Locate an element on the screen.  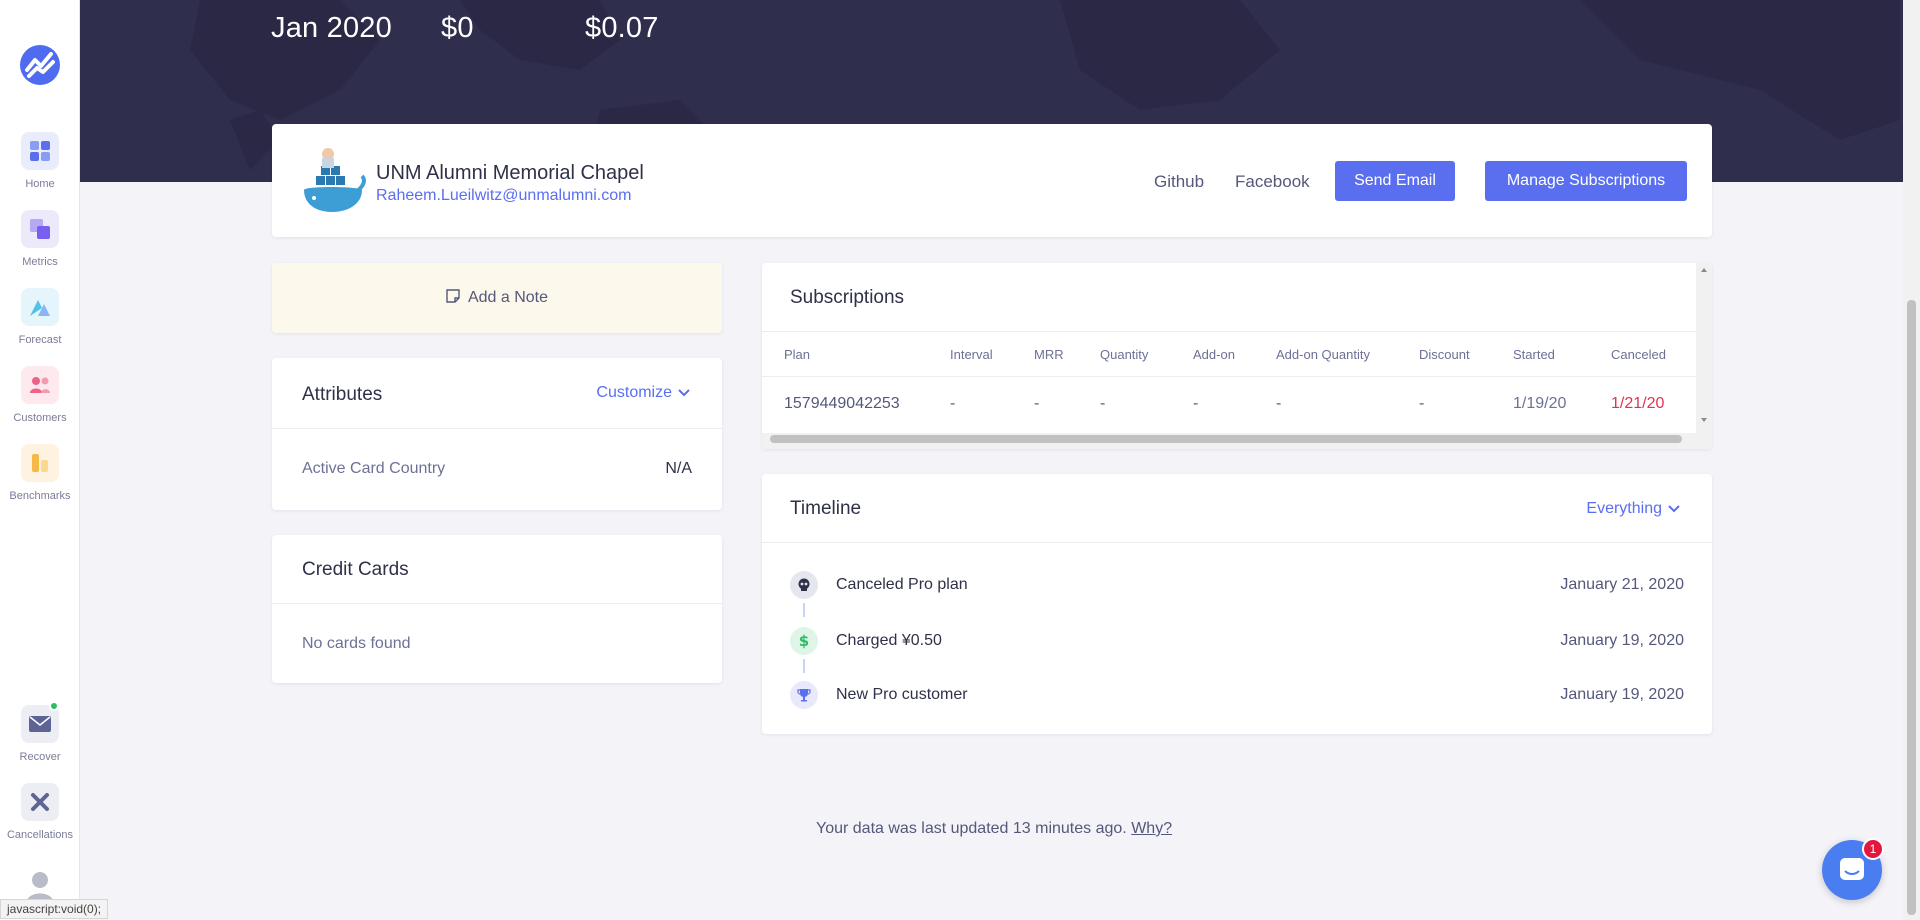
chat-unread-badge: 1 is located at coordinates (1873, 849).